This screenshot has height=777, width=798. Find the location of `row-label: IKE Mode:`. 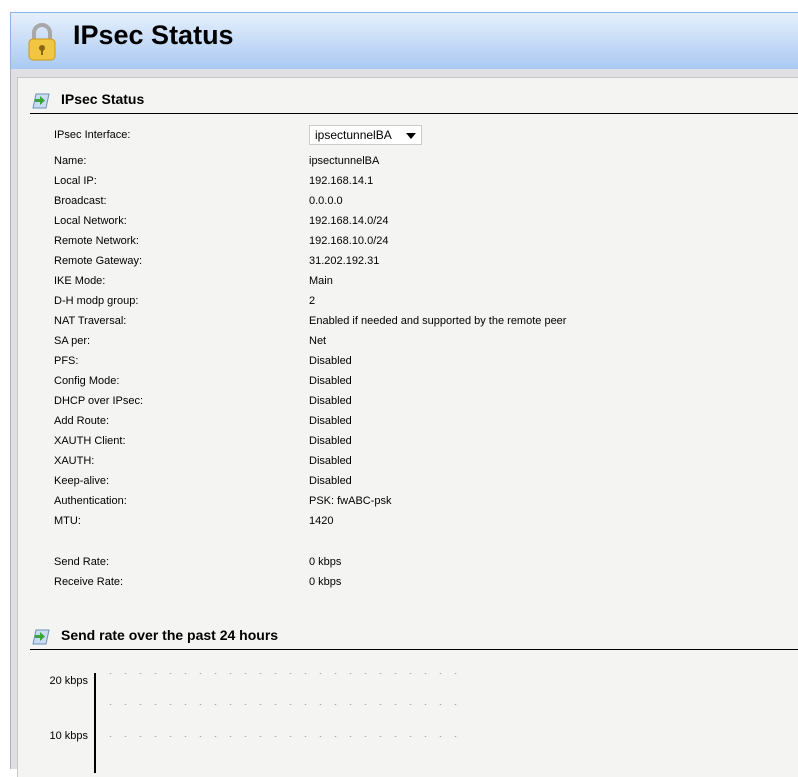

row-label: IKE Mode: is located at coordinates (80, 281).